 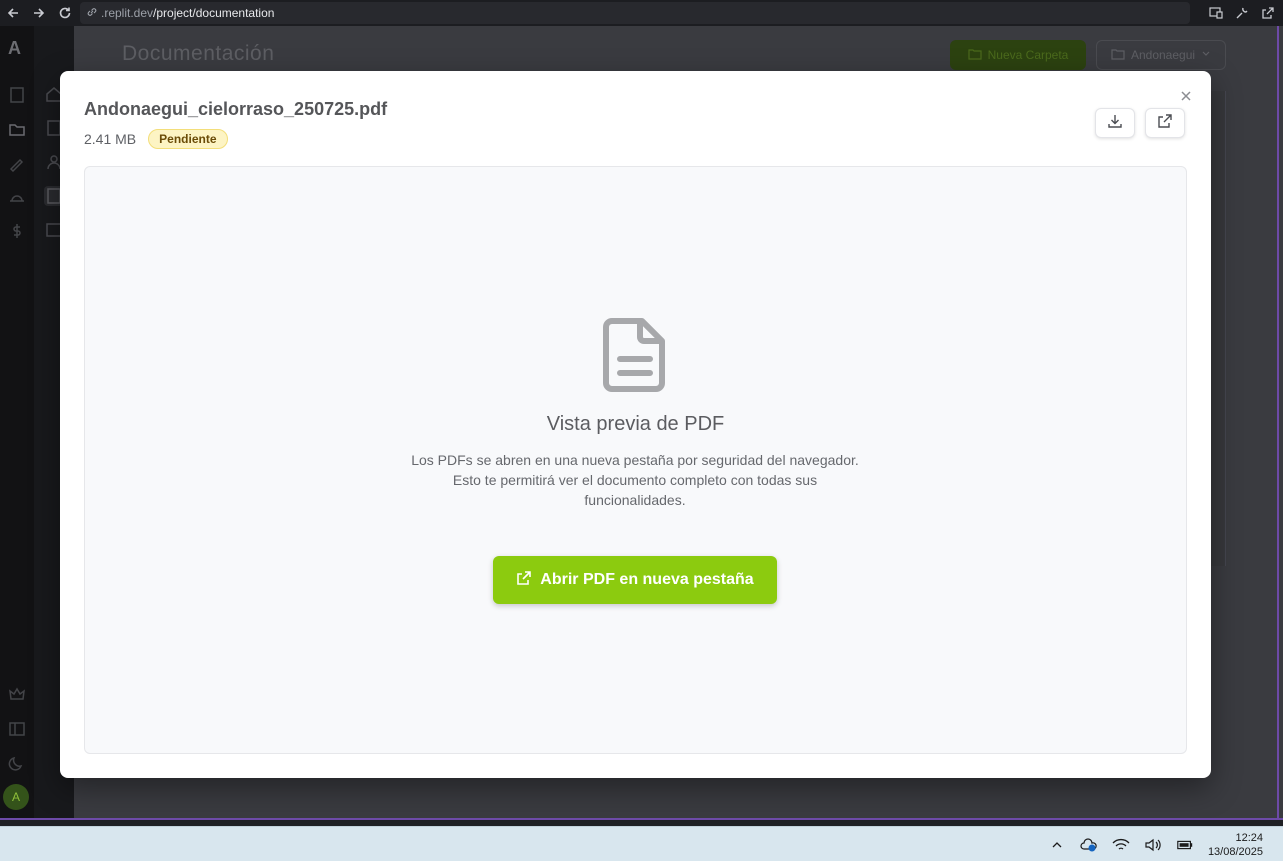 I want to click on page-title: Documentación, so click(x=198, y=53).